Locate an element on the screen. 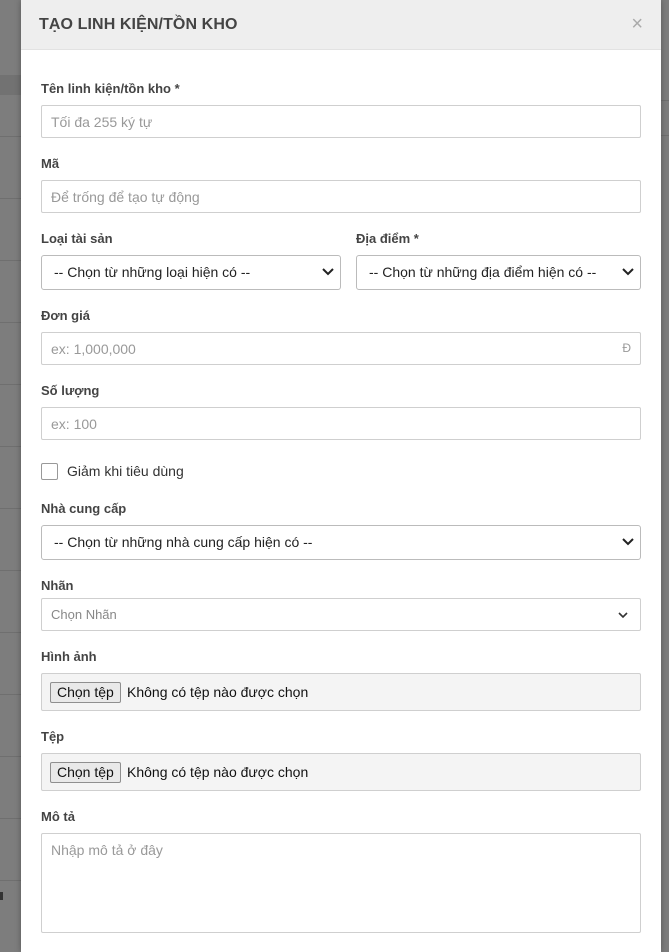  image-file-input: Chọn tệp Không có tệp nào được chọn is located at coordinates (341, 692).